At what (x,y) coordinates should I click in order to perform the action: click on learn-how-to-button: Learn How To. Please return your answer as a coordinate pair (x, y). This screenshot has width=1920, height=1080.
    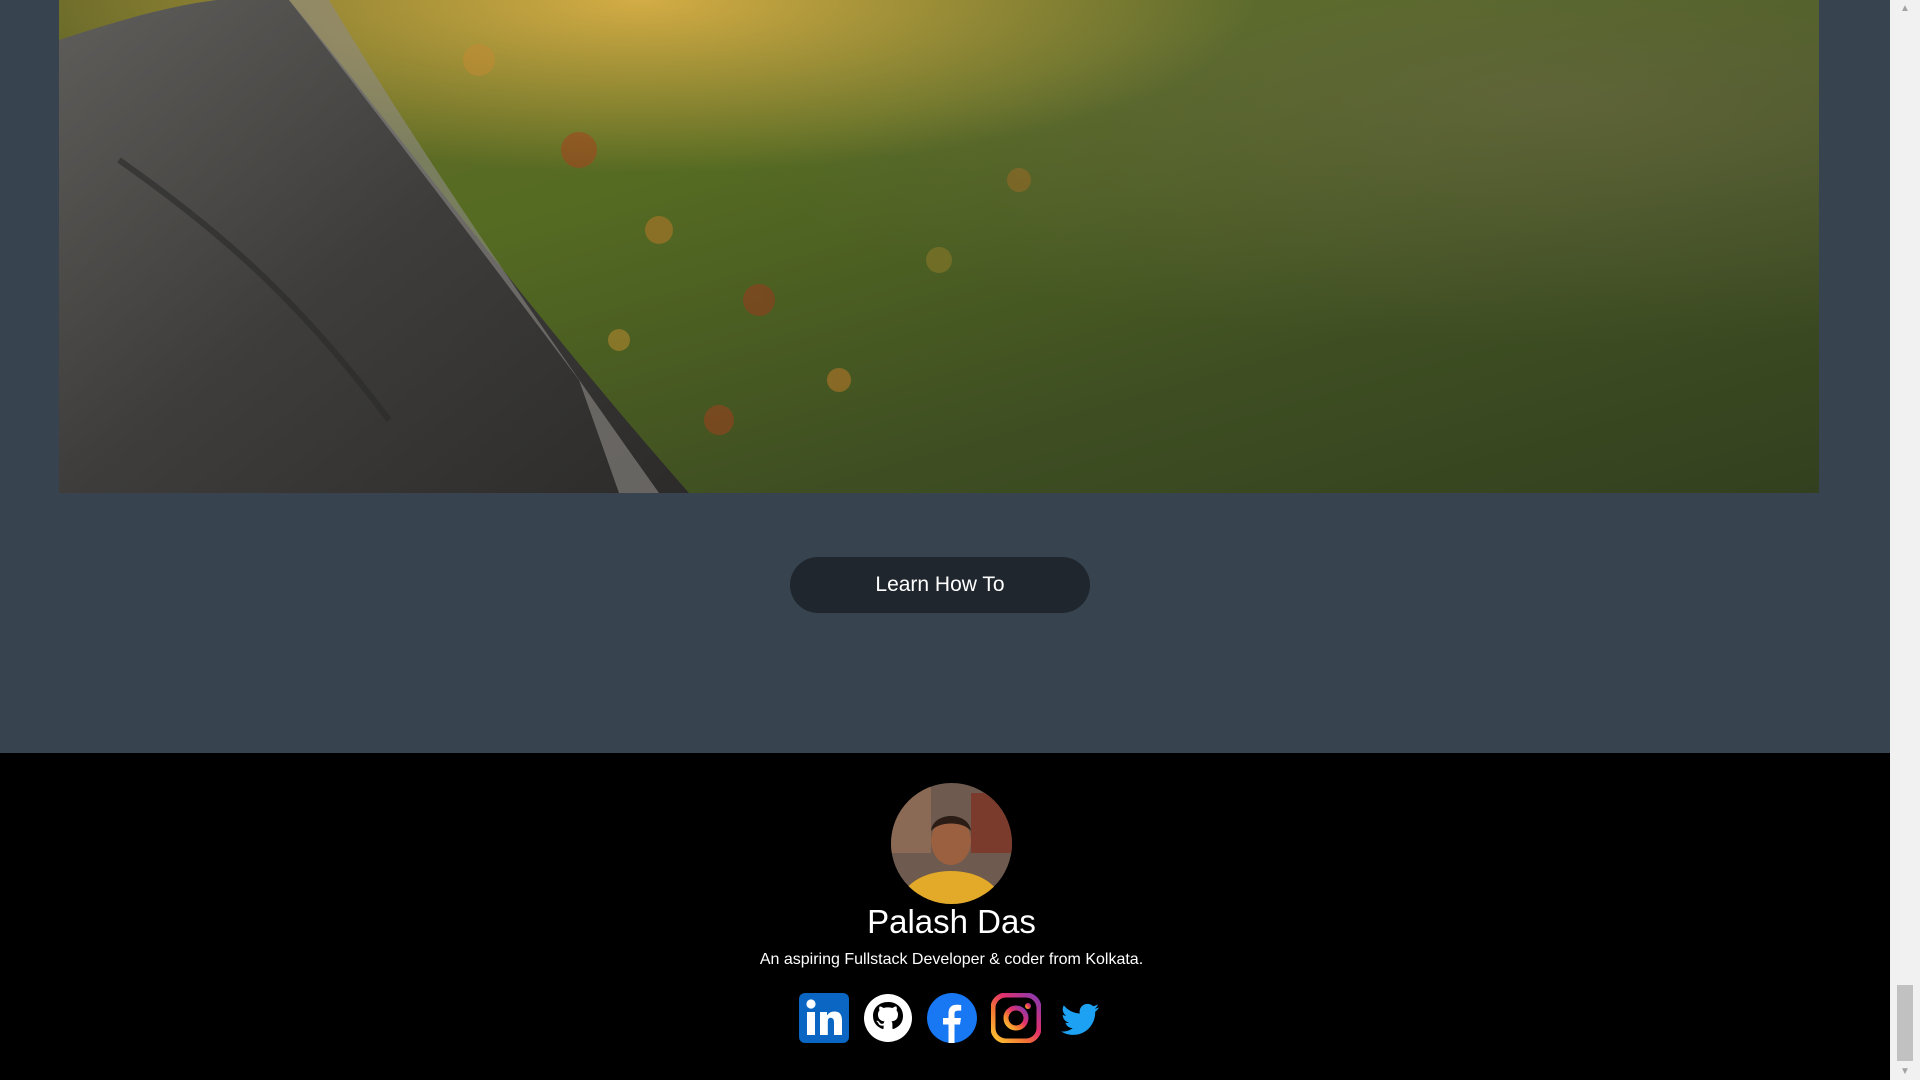
    Looking at the image, I should click on (940, 585).